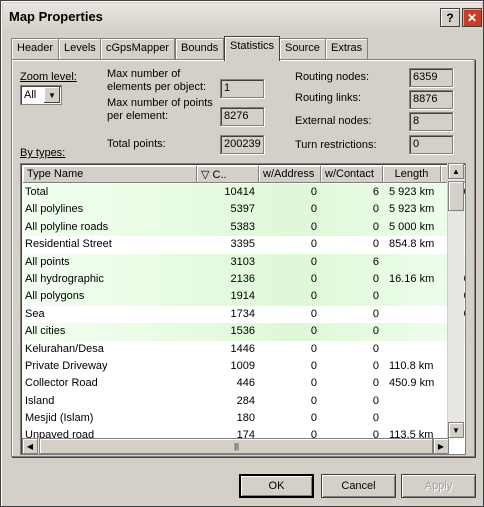 This screenshot has width=484, height=507. I want to click on table-row: Private Driveway 1009 0 0 110.8 km, so click(244, 366).